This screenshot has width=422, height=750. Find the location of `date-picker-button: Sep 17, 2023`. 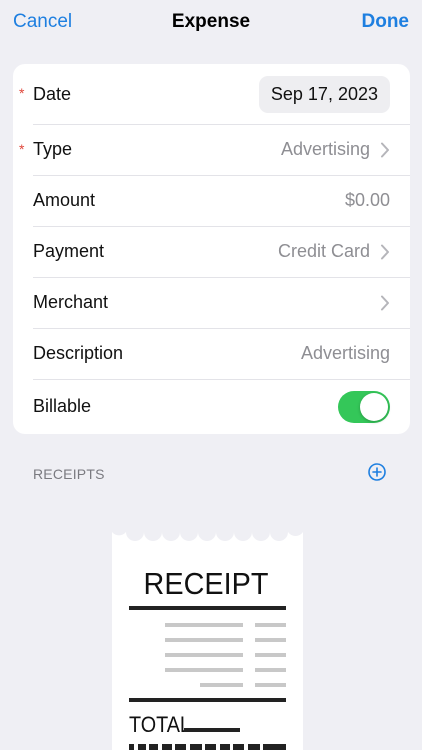

date-picker-button: Sep 17, 2023 is located at coordinates (324, 94).